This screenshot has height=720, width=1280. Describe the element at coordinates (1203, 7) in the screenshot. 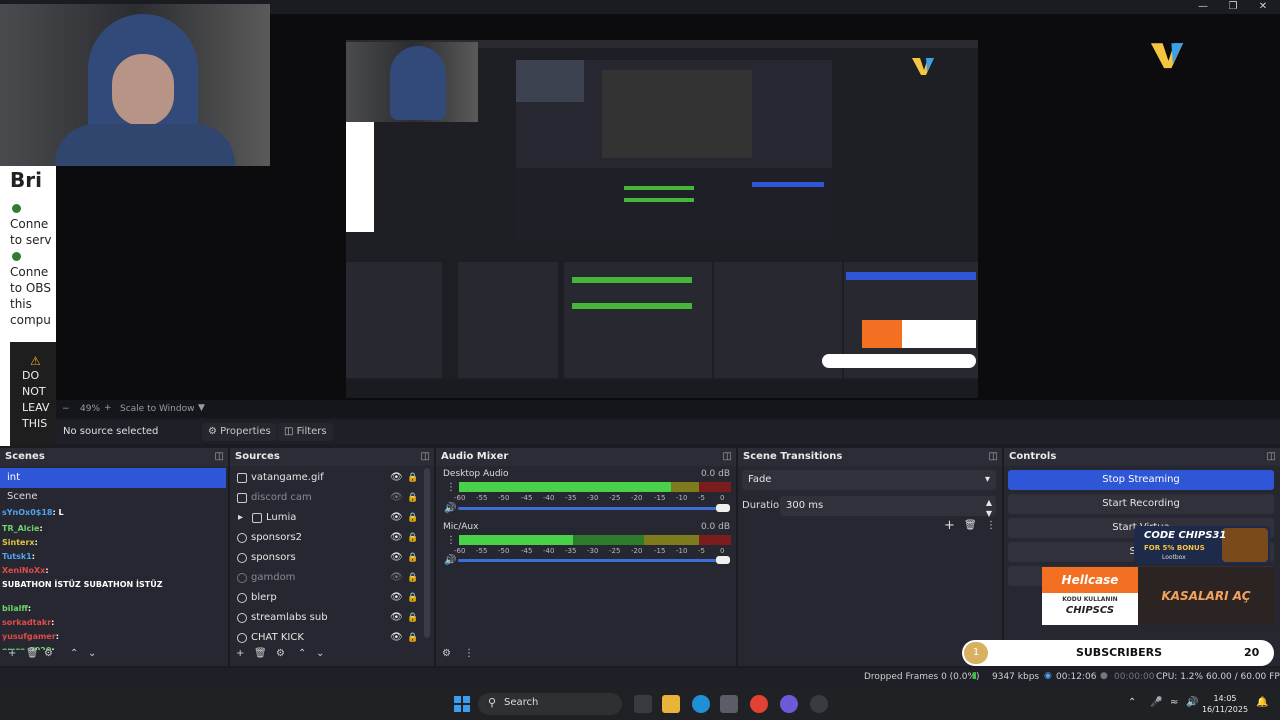

I see `minimize-icon: —` at that location.